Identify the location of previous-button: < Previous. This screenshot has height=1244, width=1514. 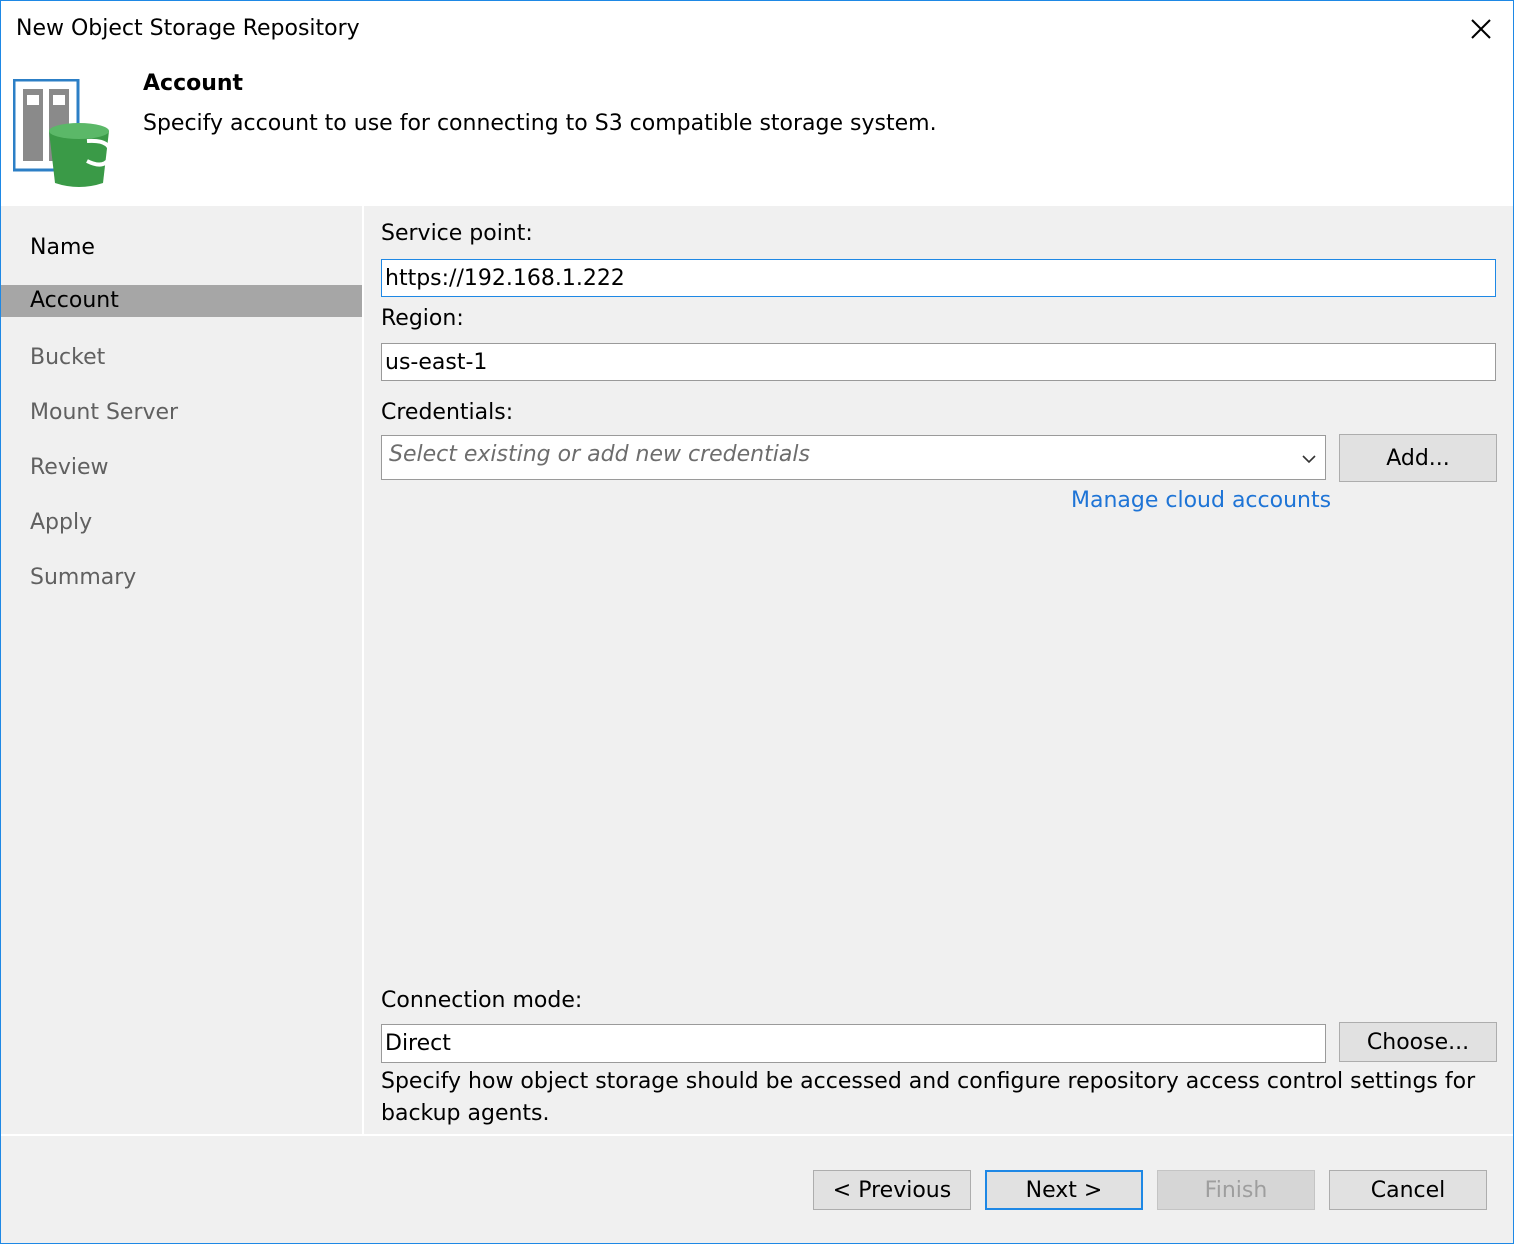
(892, 1190).